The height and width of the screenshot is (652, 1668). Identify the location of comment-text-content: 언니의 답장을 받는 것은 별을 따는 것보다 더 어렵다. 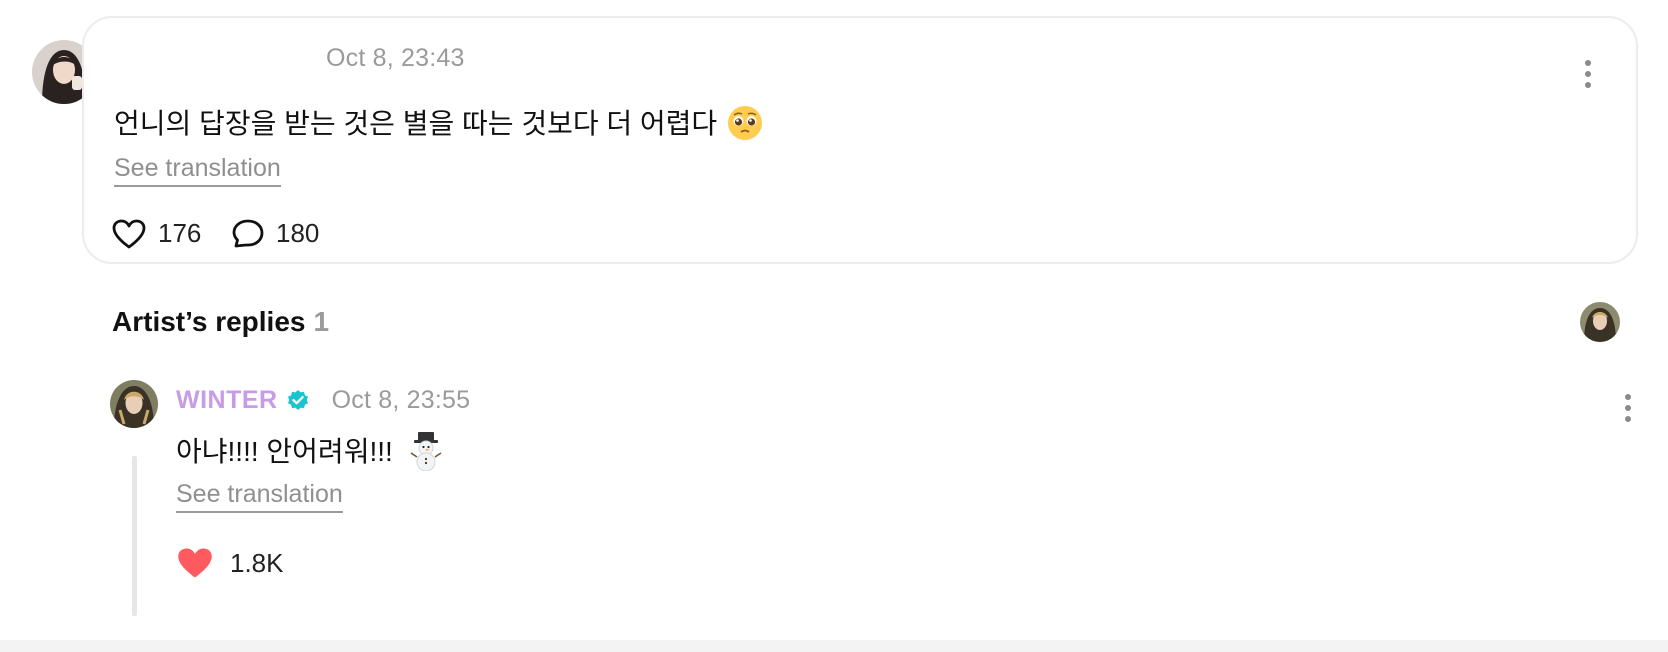
(416, 123).